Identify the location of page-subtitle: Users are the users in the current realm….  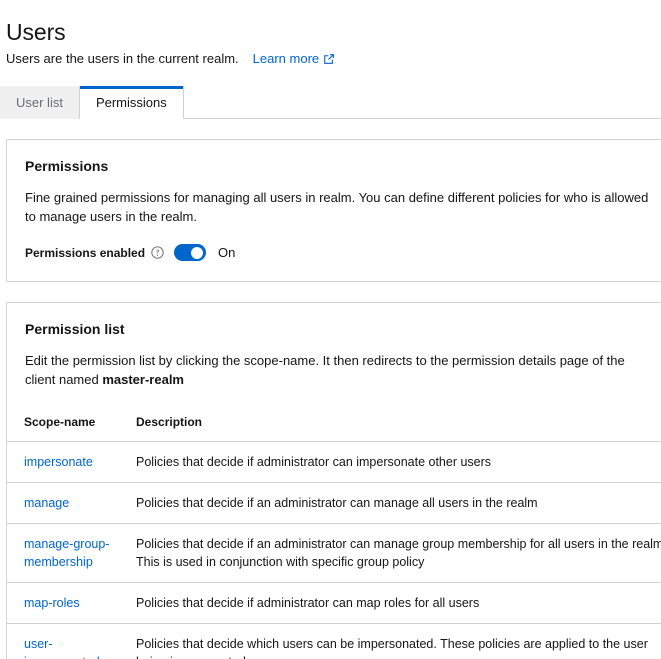
(122, 58).